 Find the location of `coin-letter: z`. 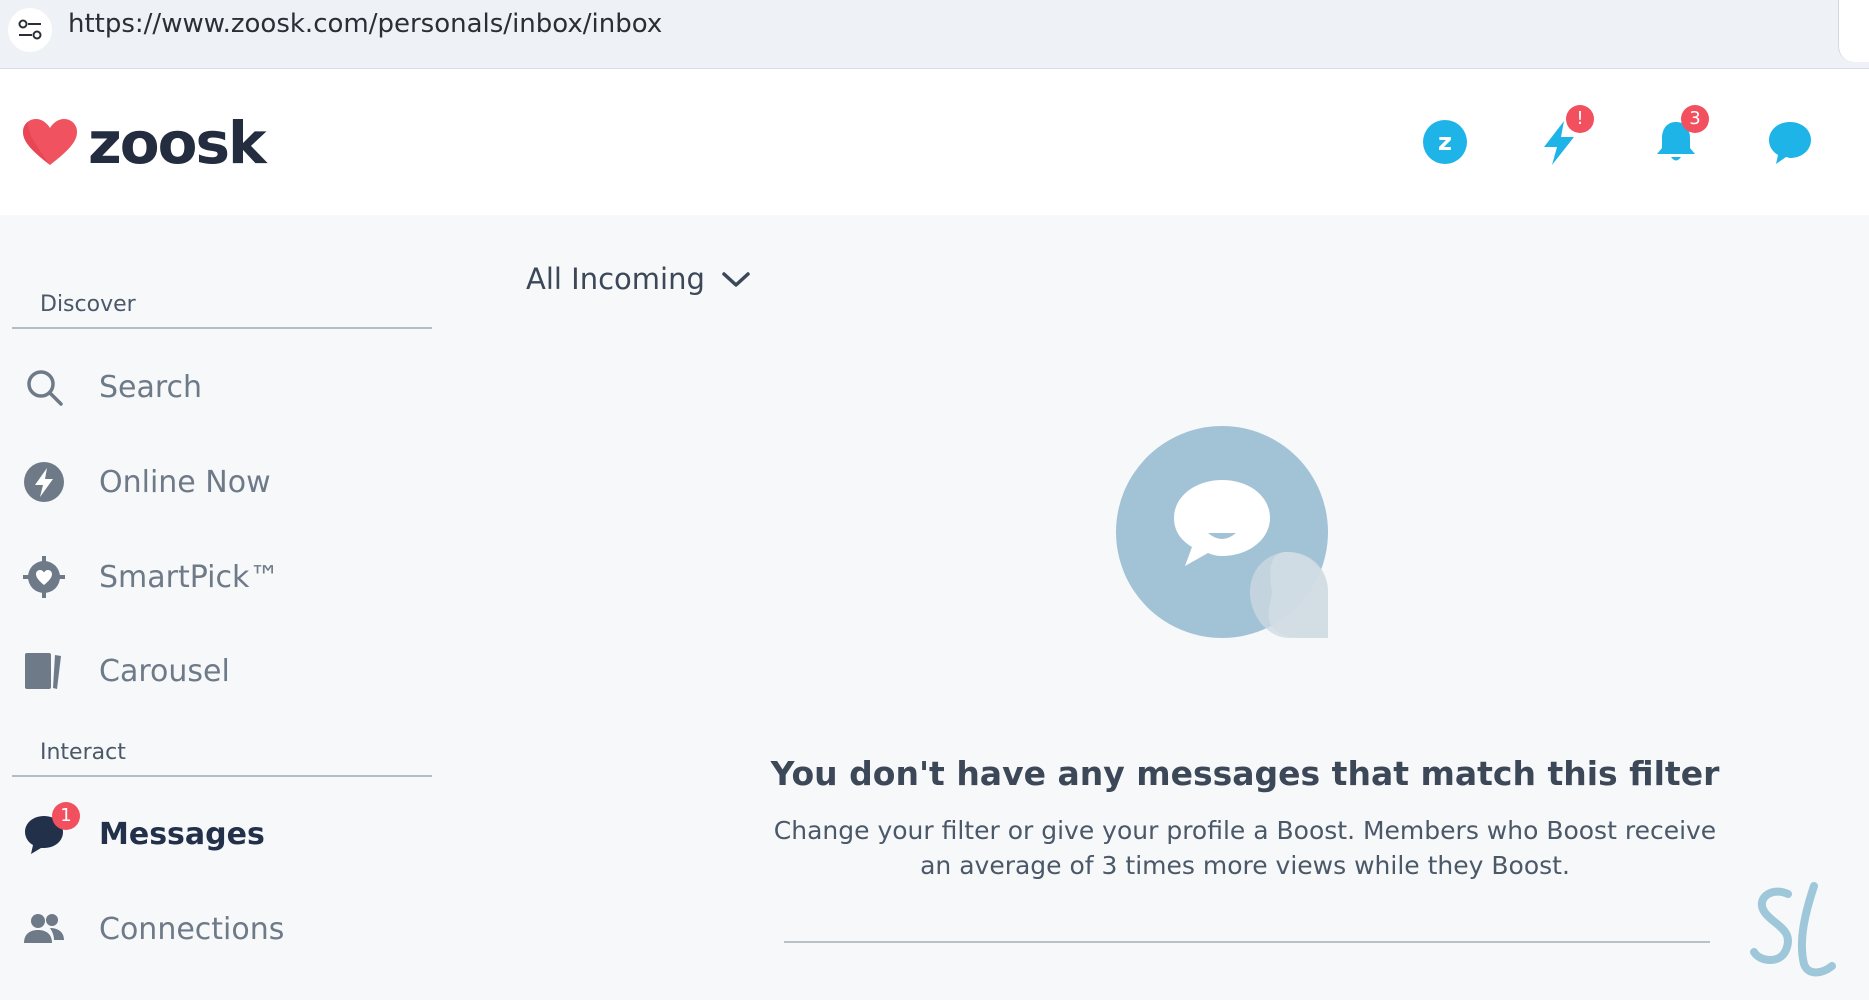

coin-letter: z is located at coordinates (1445, 142).